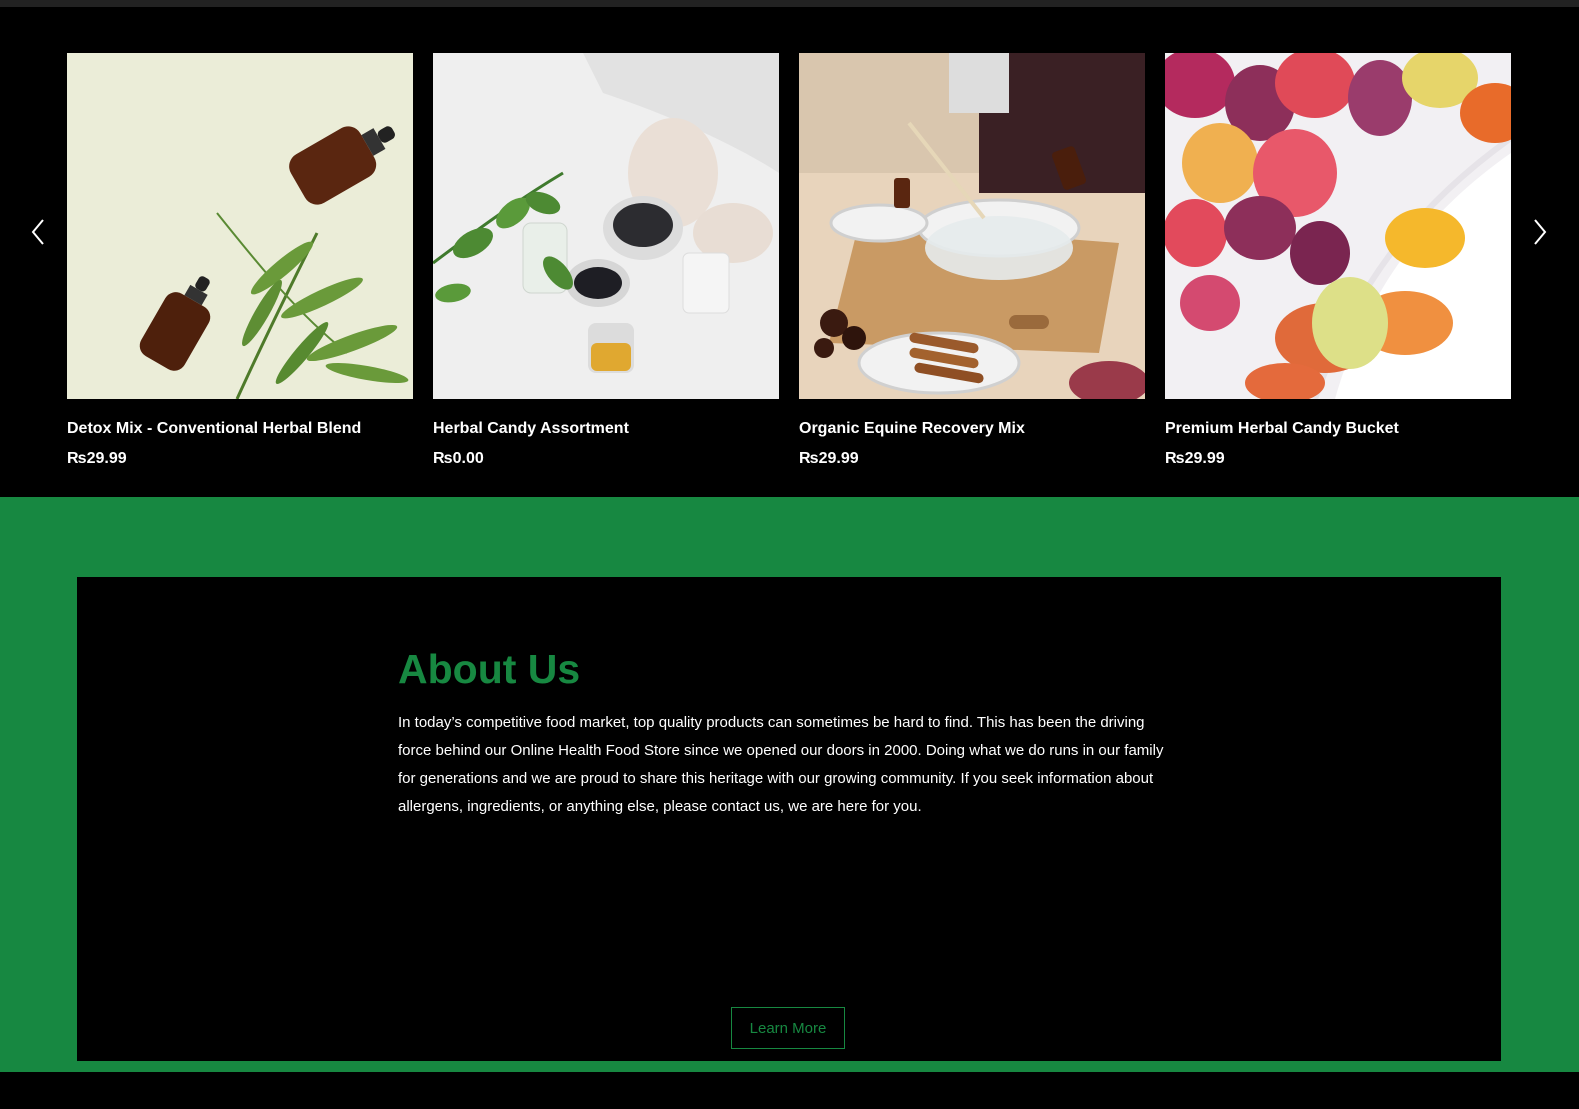 This screenshot has width=1579, height=1109. I want to click on product-name: Premium Herbal Candy Bucket, so click(1338, 429).